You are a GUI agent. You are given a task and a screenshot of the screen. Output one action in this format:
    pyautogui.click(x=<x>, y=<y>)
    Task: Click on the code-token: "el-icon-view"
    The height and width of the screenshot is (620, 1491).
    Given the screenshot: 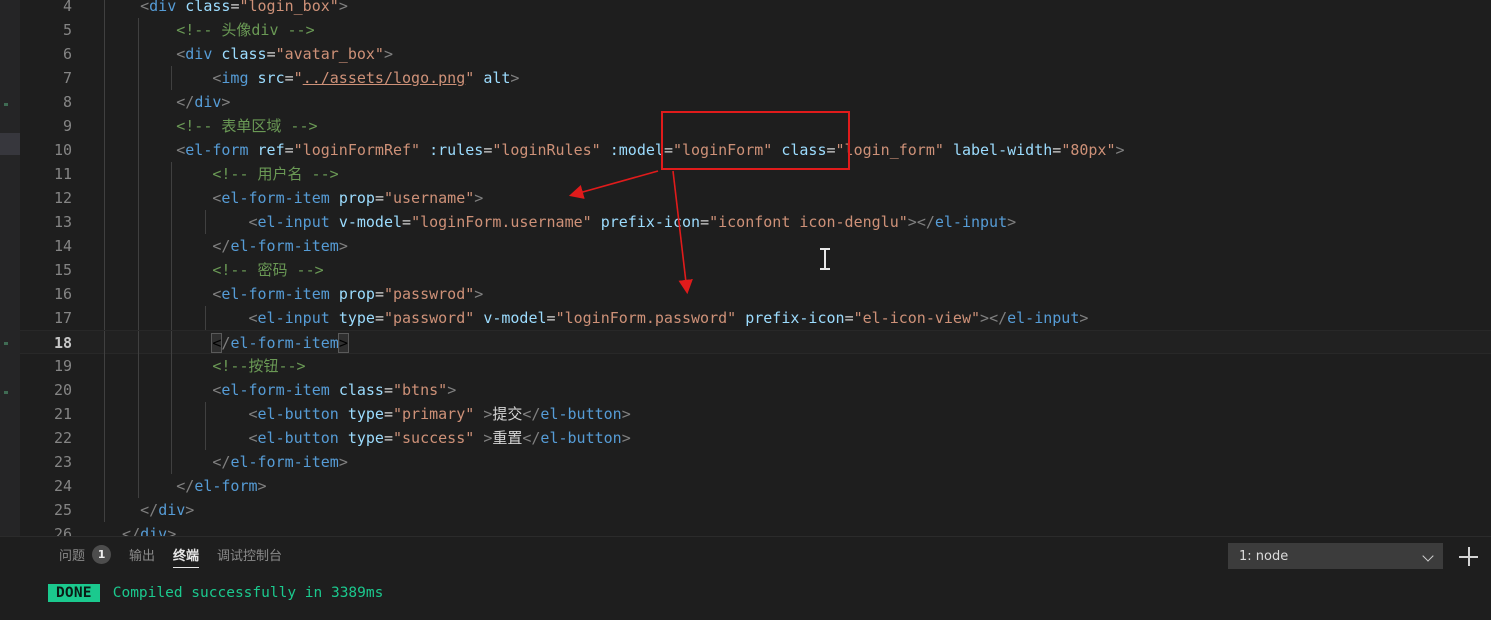 What is the action you would take?
    pyautogui.click(x=917, y=318)
    